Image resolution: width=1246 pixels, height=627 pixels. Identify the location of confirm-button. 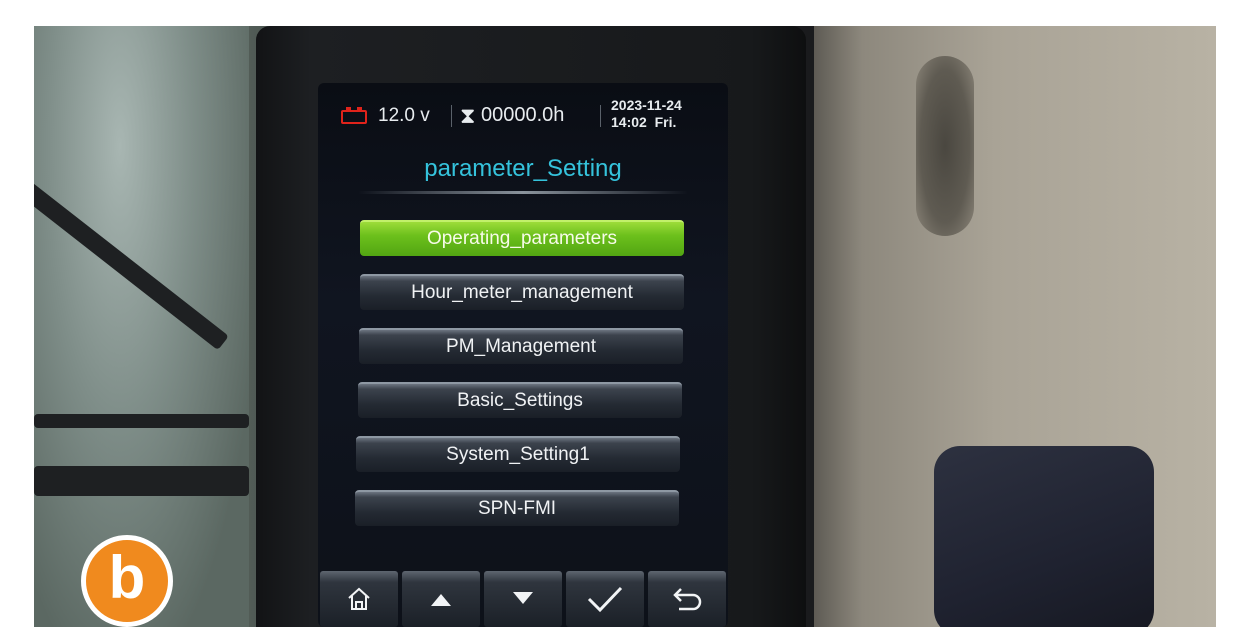
(605, 599).